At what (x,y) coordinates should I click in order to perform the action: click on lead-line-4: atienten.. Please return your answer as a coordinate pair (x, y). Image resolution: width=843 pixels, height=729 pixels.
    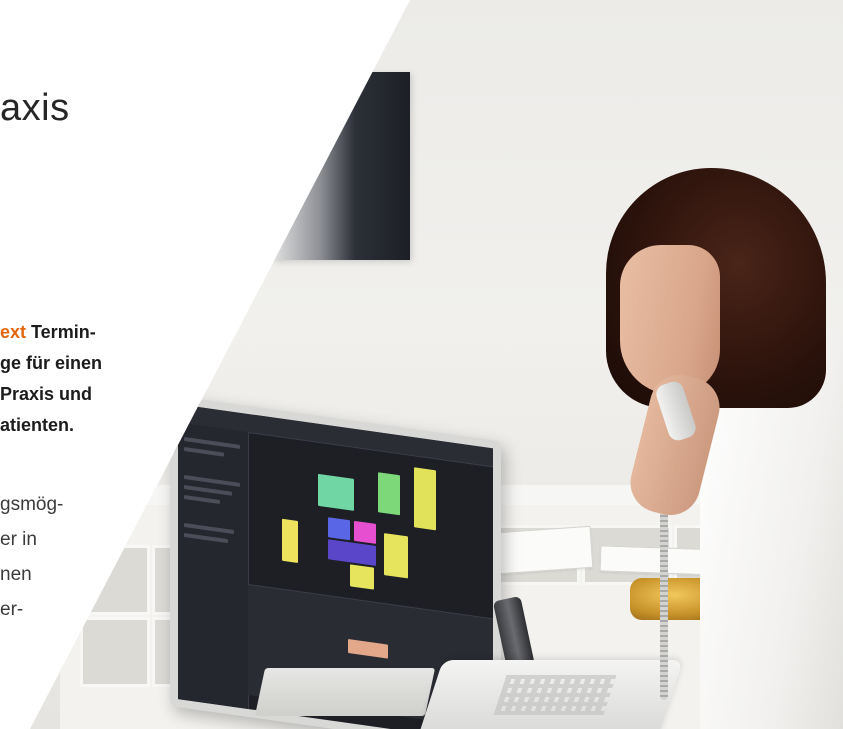
    Looking at the image, I should click on (37, 425).